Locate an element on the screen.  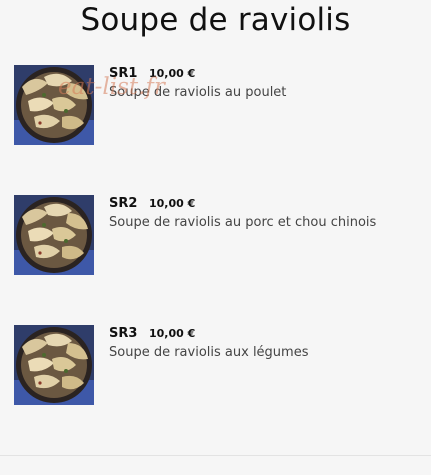
item-name: Soupe de raviolis au poulet is located at coordinates (198, 92).